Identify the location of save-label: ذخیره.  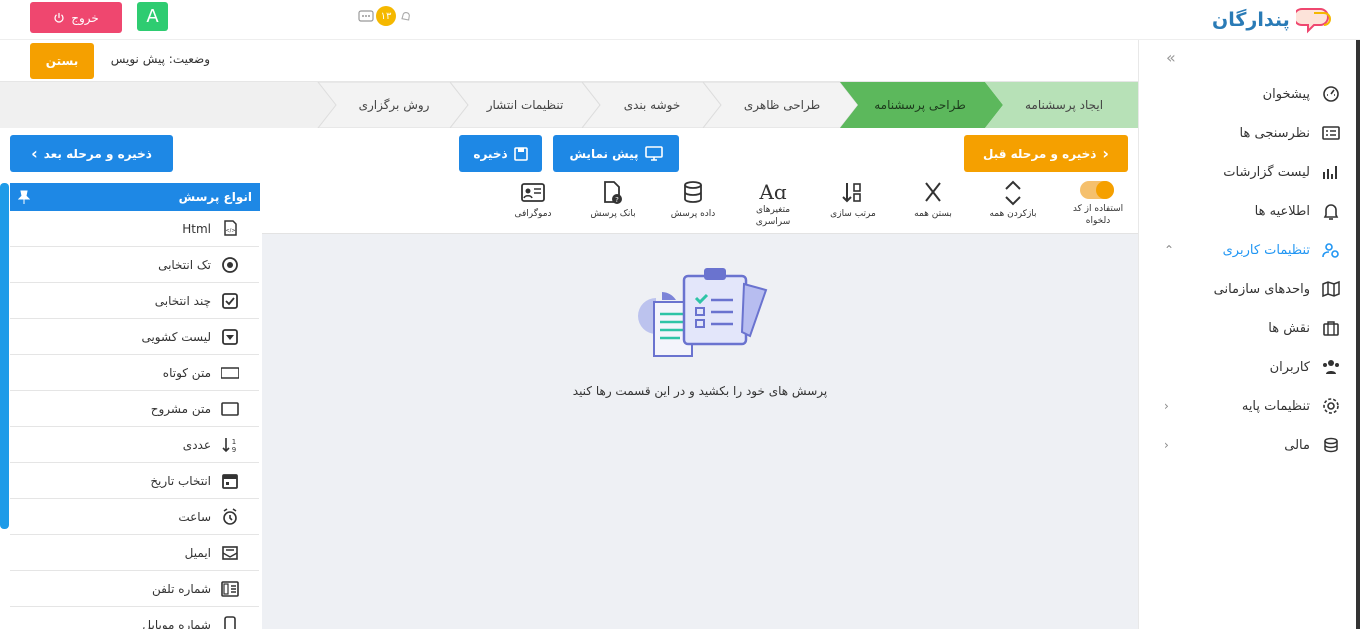
(490, 153).